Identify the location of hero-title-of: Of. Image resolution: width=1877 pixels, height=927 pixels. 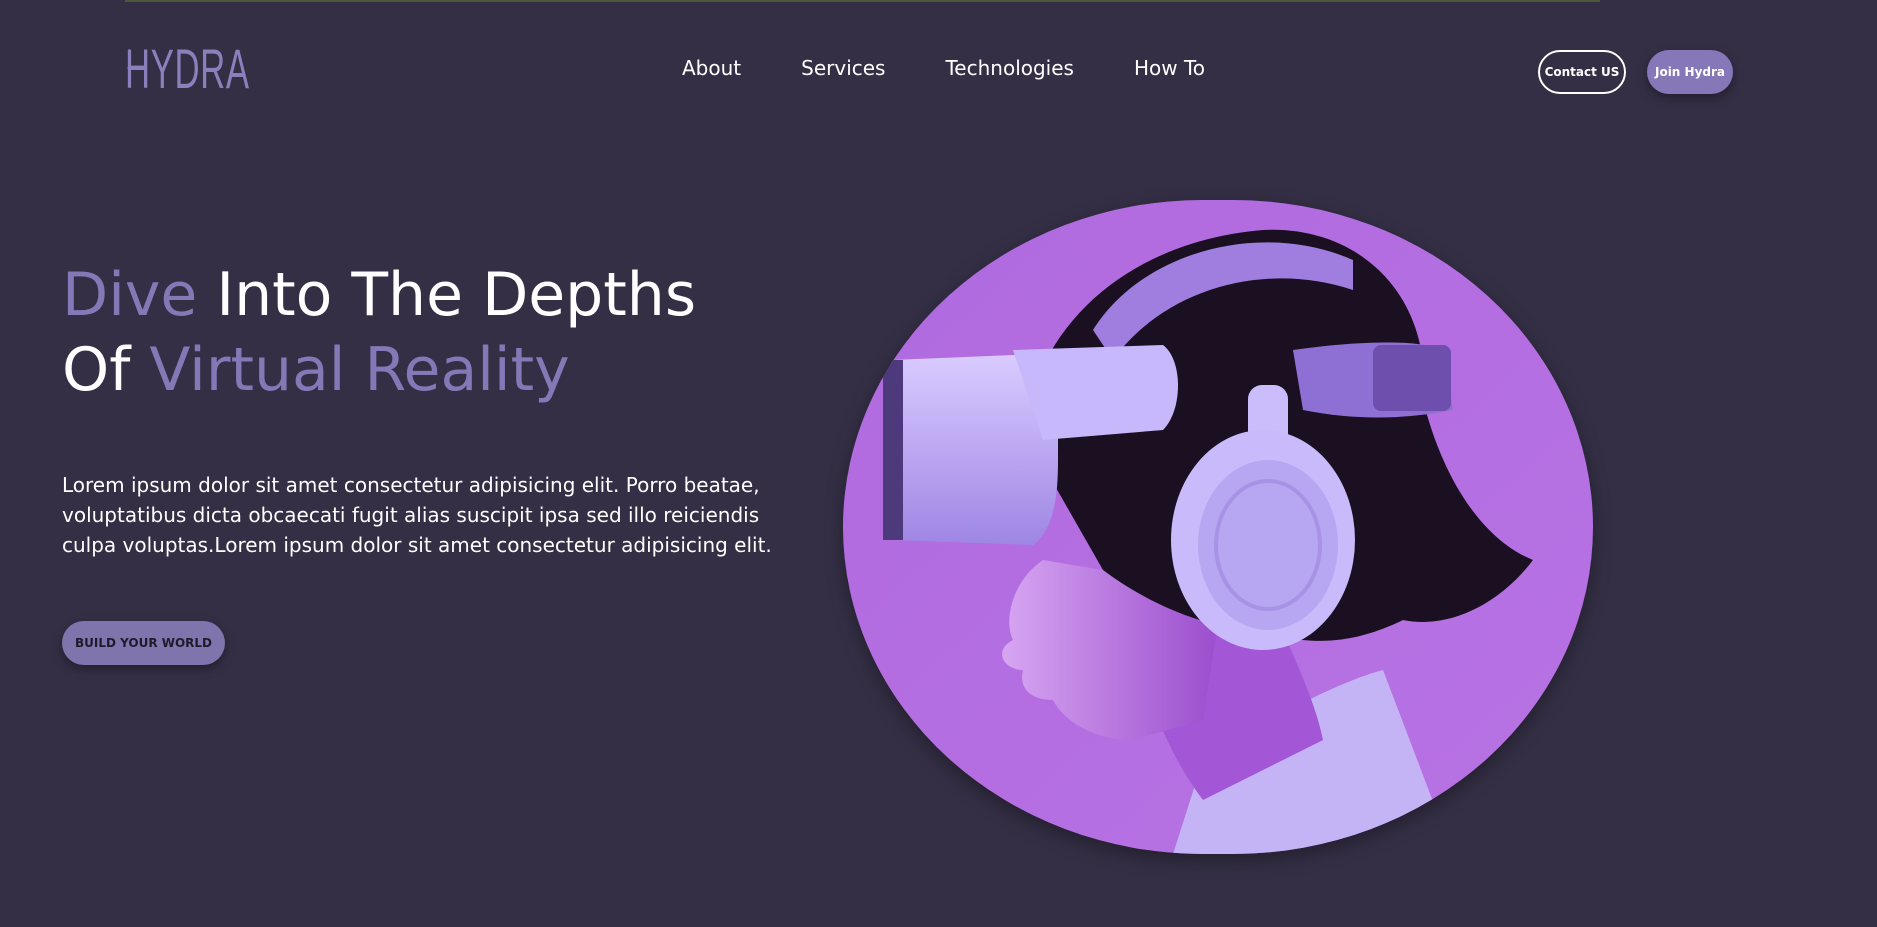
(106, 370).